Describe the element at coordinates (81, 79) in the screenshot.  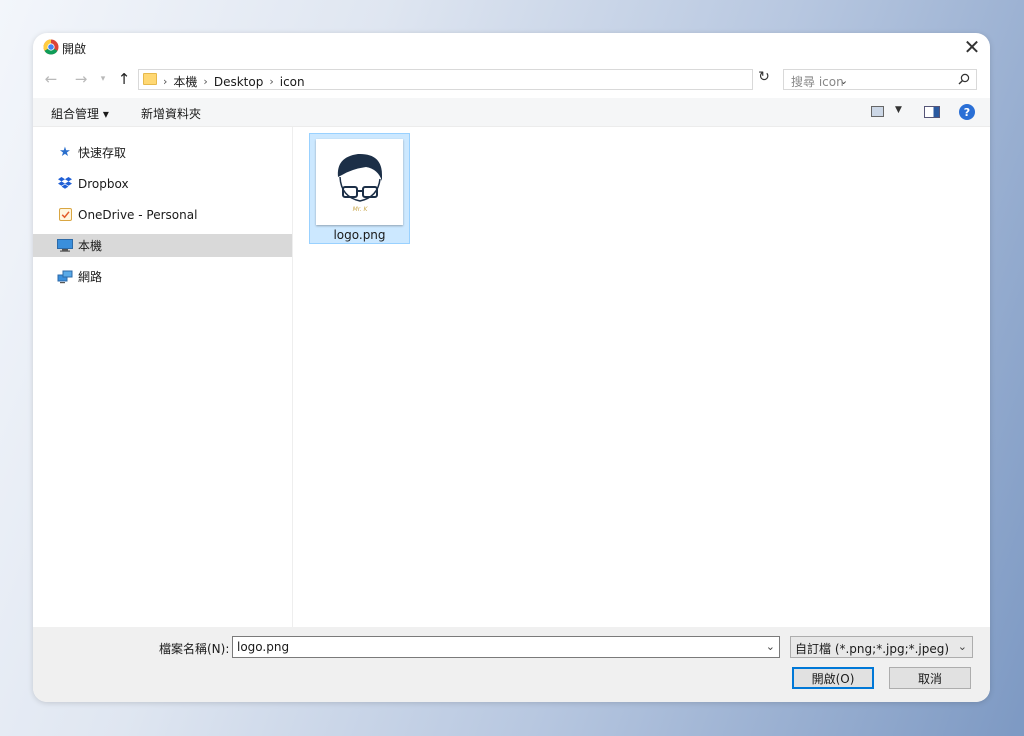
I see `forward-arrow-icon: →` at that location.